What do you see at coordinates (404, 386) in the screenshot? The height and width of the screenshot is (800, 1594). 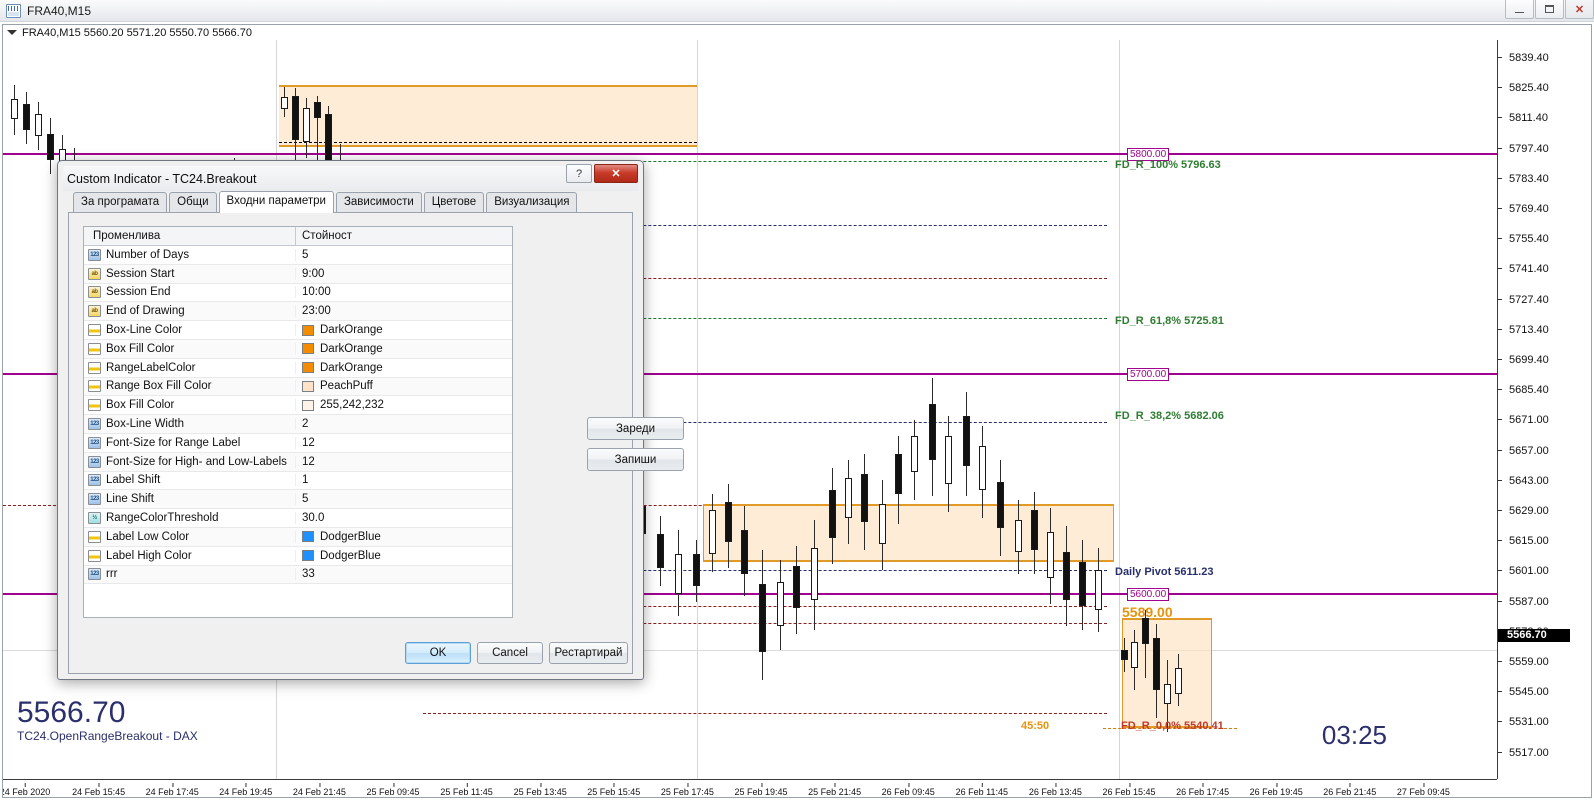 I see `parameter-value-cell: PeachPuff` at bounding box center [404, 386].